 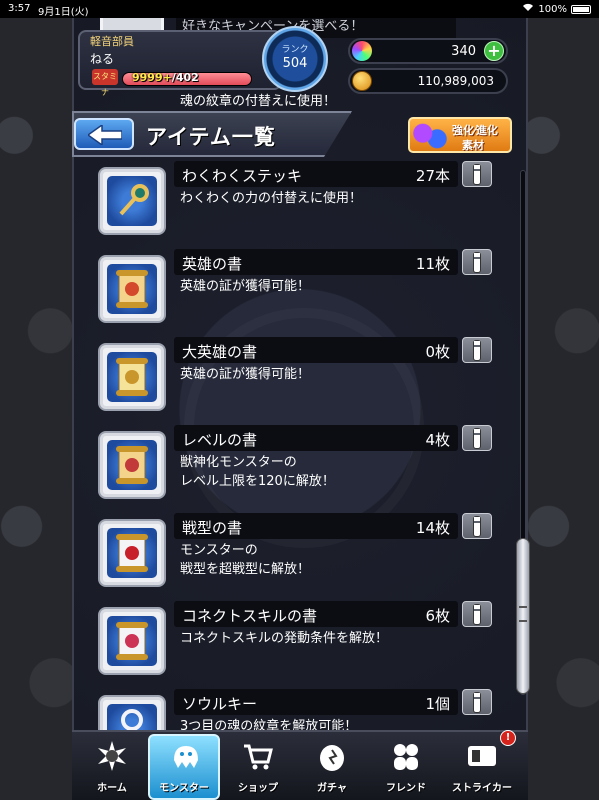 I want to click on item-description: 3つ目の魂の紋章を解放可能！, so click(x=269, y=724).